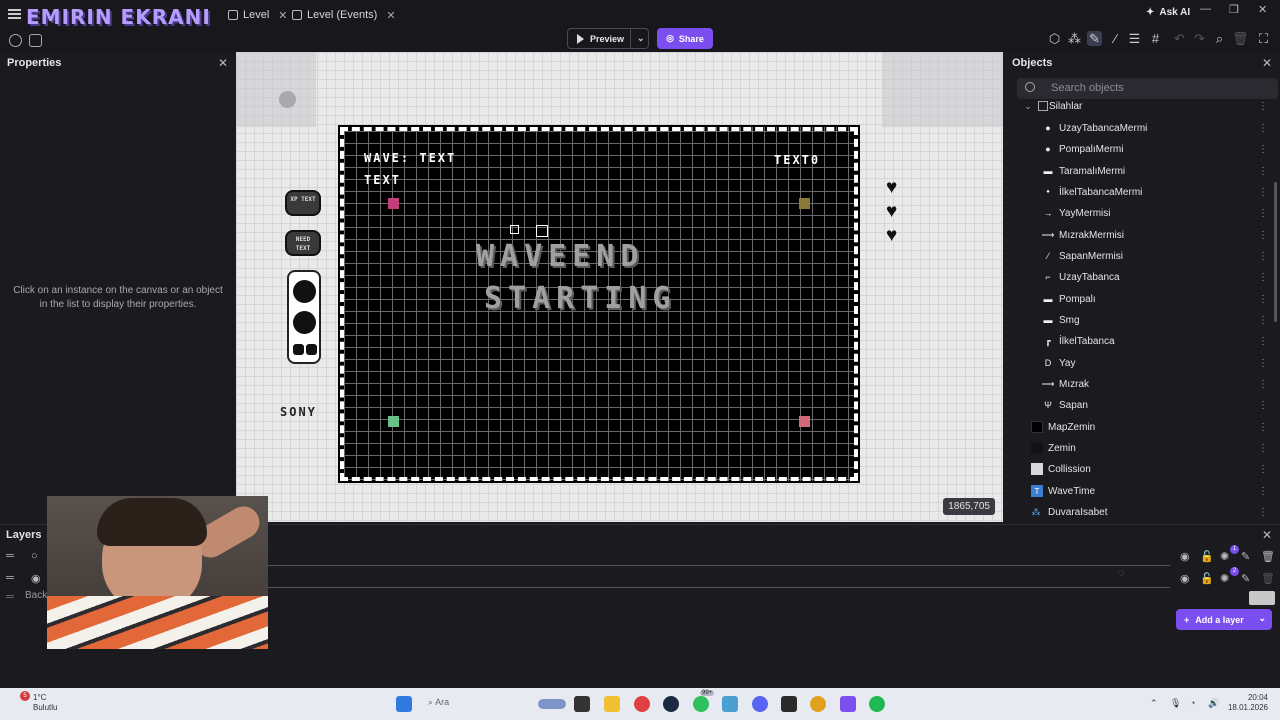 The height and width of the screenshot is (720, 1280). I want to click on object-item: ⌐ UzayTabanca ⋮, so click(1142, 277).